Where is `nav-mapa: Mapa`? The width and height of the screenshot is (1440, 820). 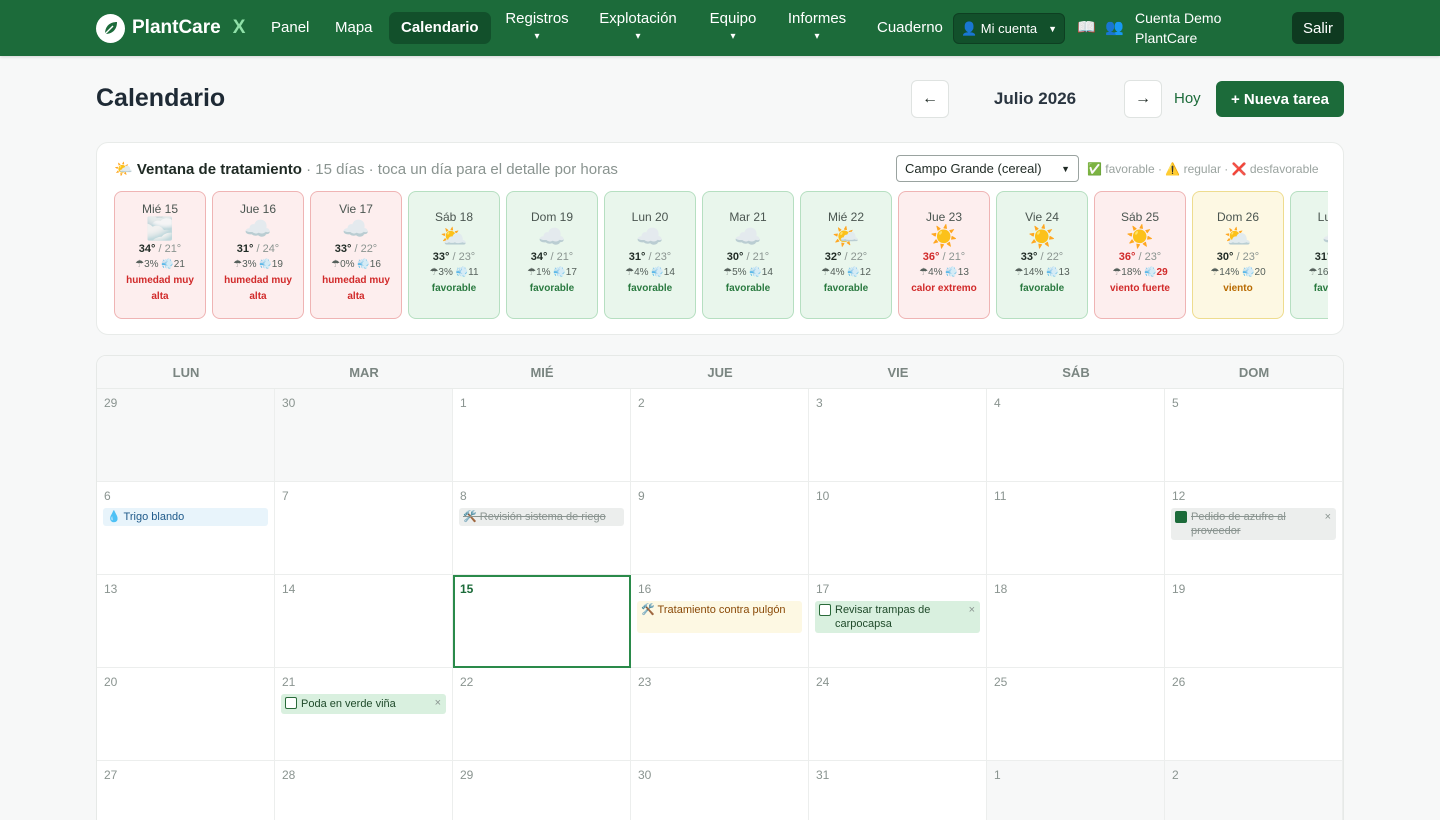
nav-mapa: Mapa is located at coordinates (354, 27).